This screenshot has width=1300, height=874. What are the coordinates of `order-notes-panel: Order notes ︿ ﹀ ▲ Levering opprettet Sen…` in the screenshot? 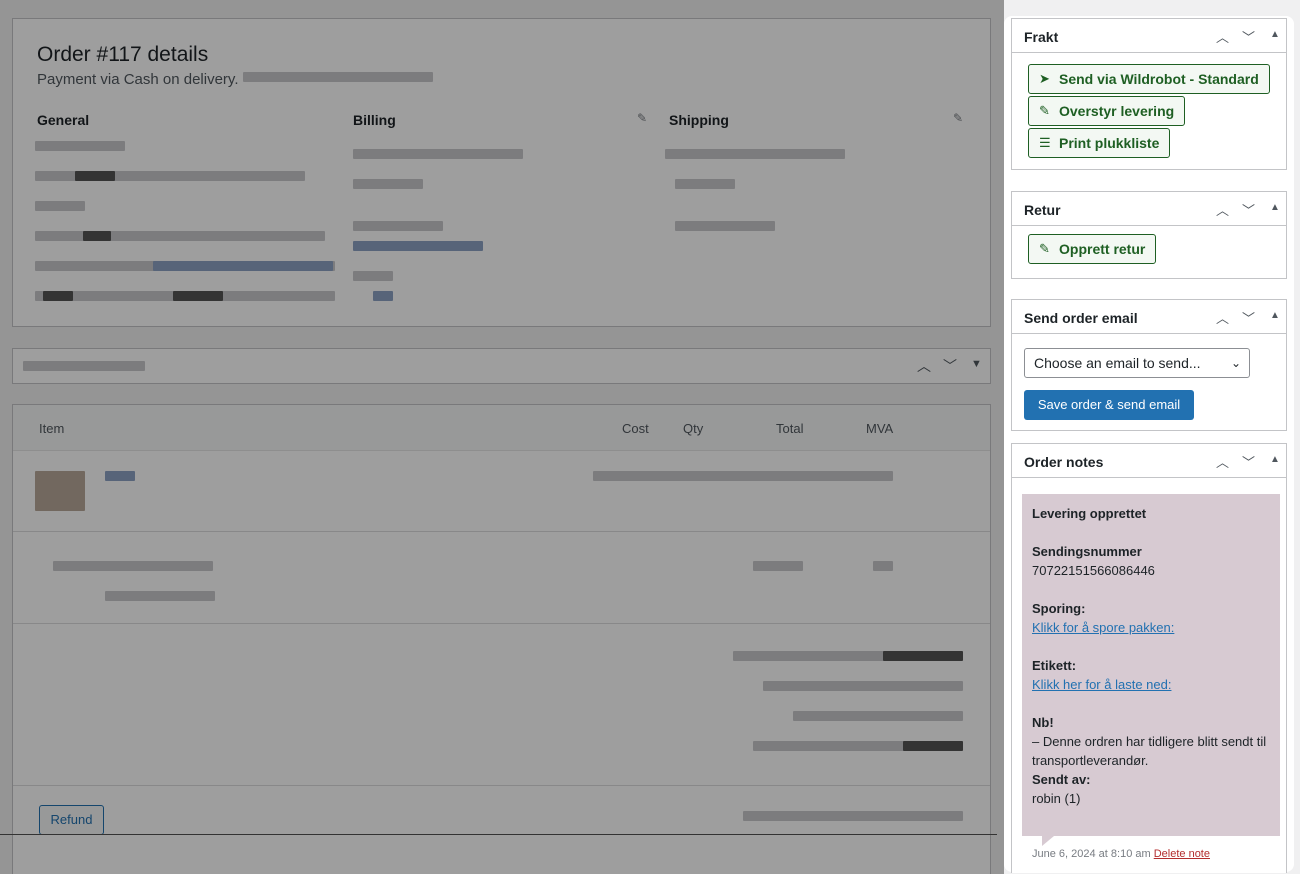 It's located at (1149, 658).